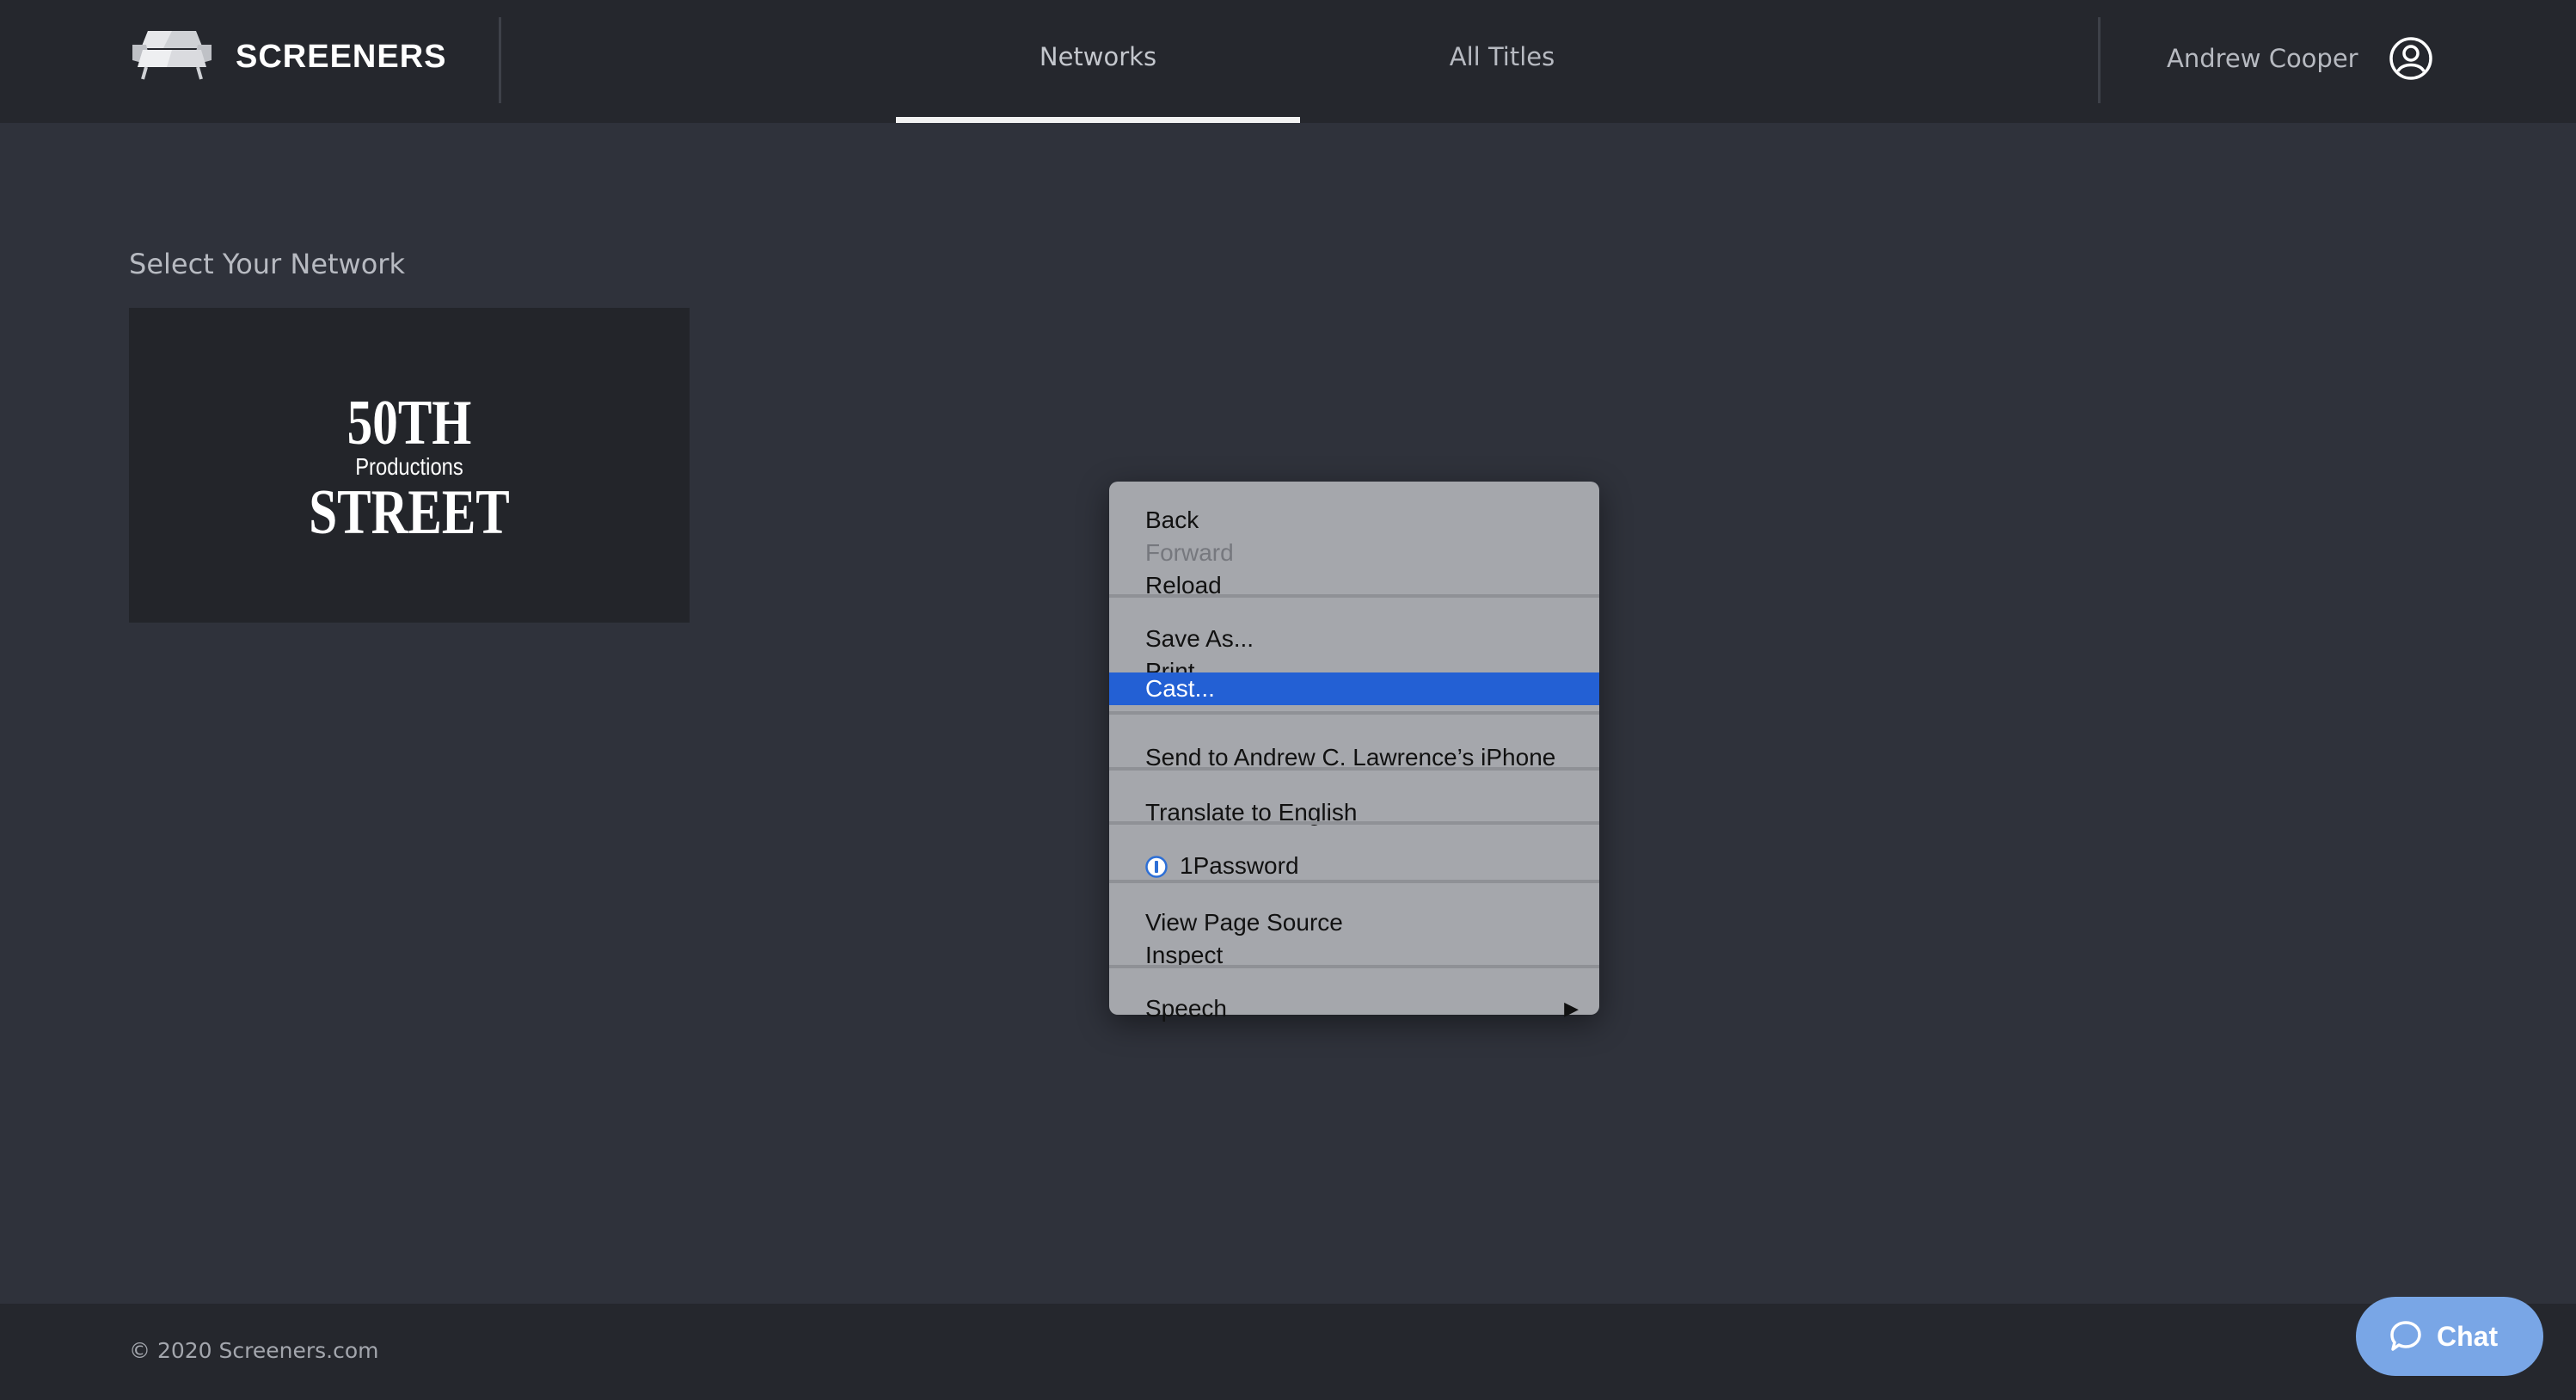 The image size is (2576, 1400). I want to click on menu-item-1password: 1Password, so click(1354, 866).